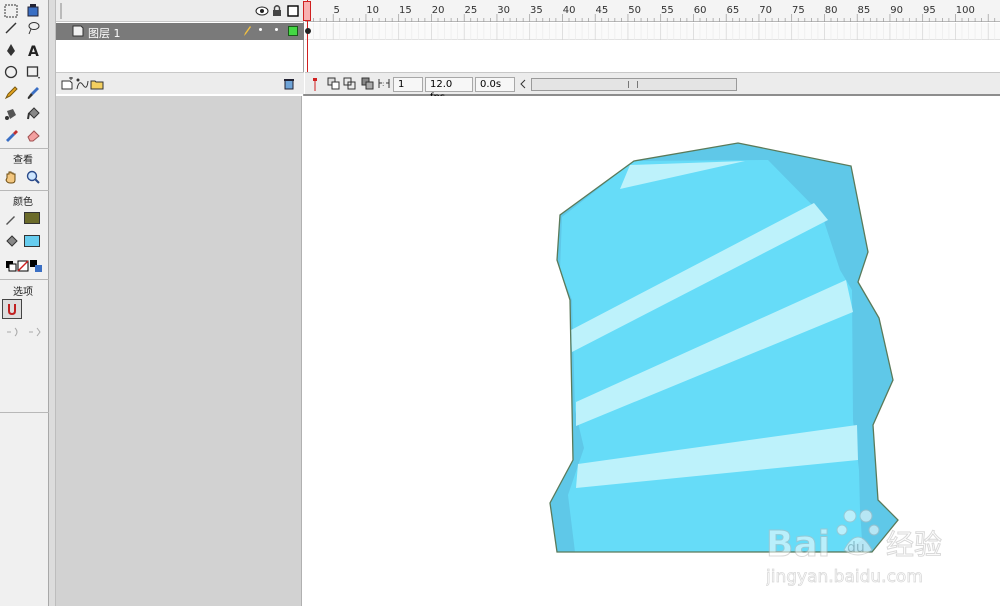 This screenshot has height=606, width=1000. Describe the element at coordinates (798, 10) in the screenshot. I see `ruler-label: 75` at that location.